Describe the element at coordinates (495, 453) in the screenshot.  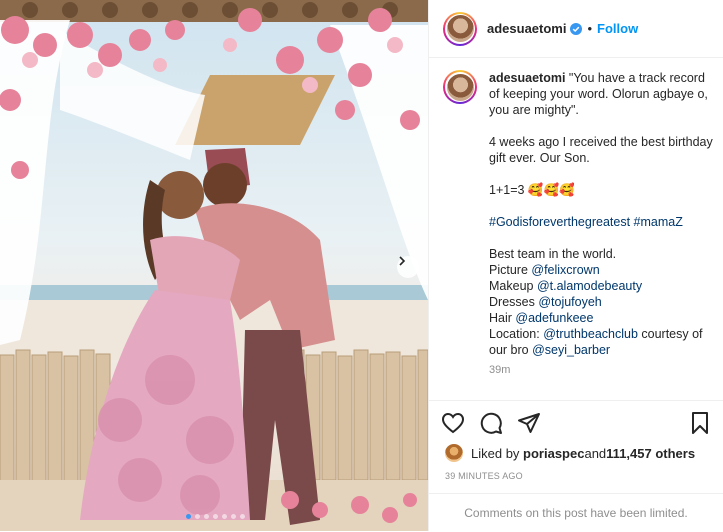
I see `likes-prefix: Liked by` at that location.